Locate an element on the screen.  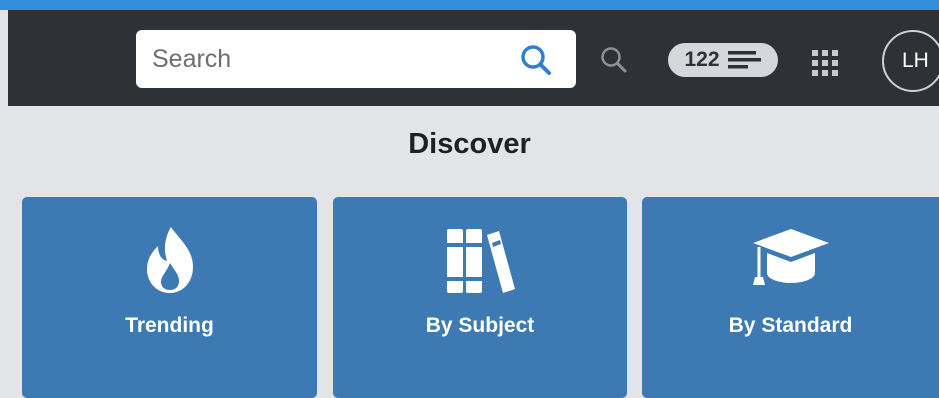
search-input is located at coordinates (322, 59).